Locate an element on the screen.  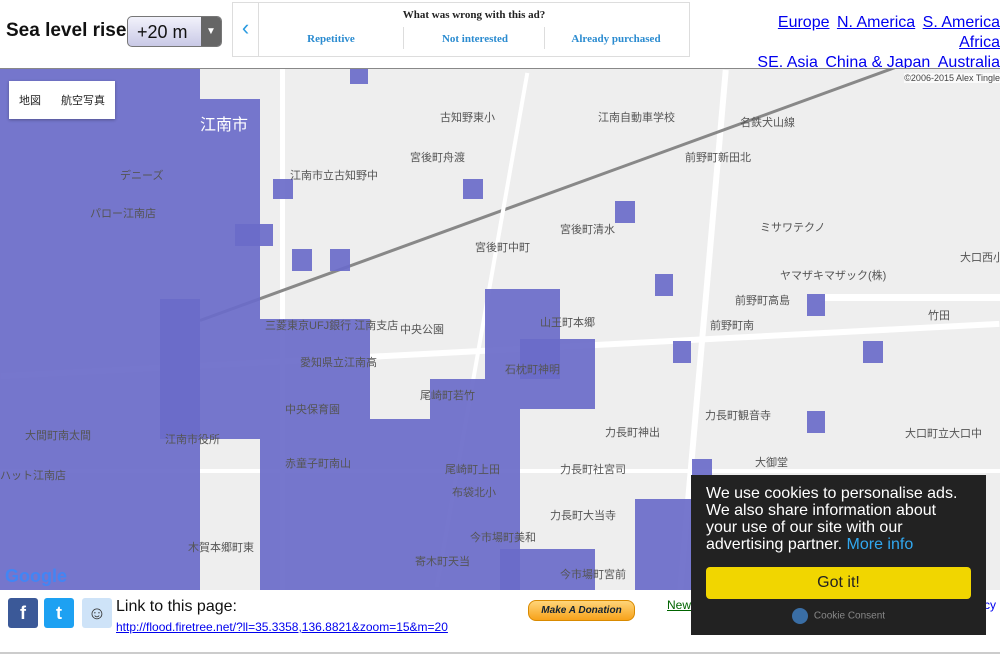
chevron-down-icon: ▼ is located at coordinates (211, 31).